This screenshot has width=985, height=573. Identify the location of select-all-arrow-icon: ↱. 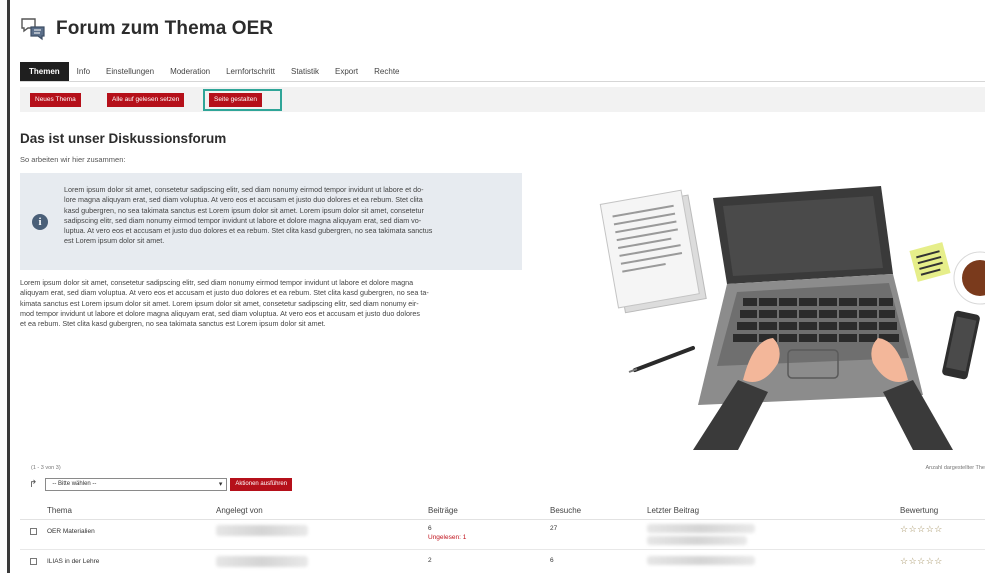
(33, 484).